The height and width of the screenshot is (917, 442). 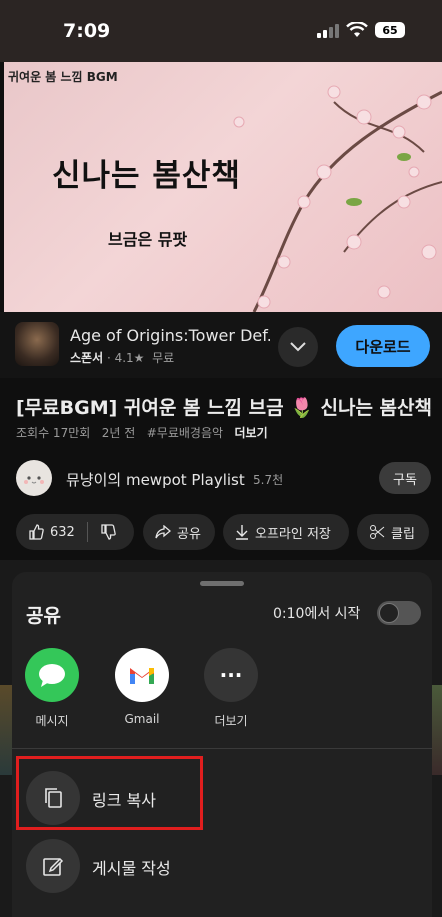 I want to click on signal-icon, so click(x=328, y=31).